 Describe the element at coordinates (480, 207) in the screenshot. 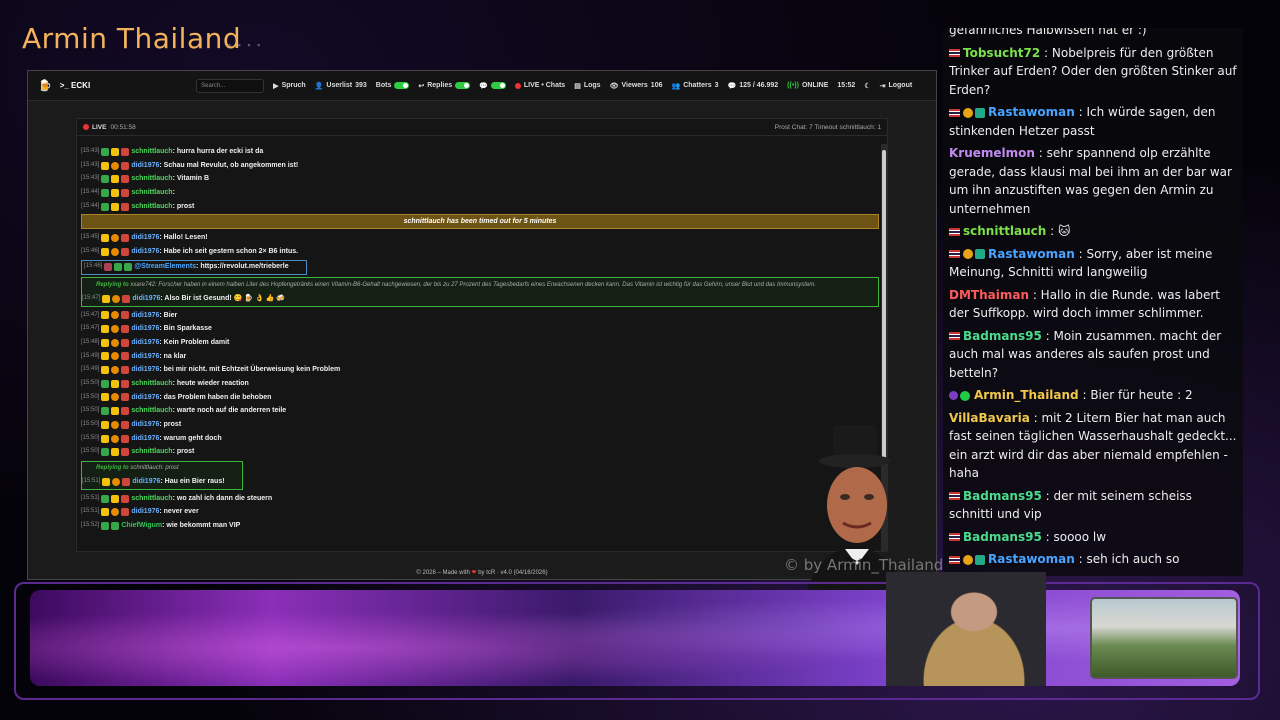

I see `chat-message: [15:44] schnittlauch: prost` at that location.